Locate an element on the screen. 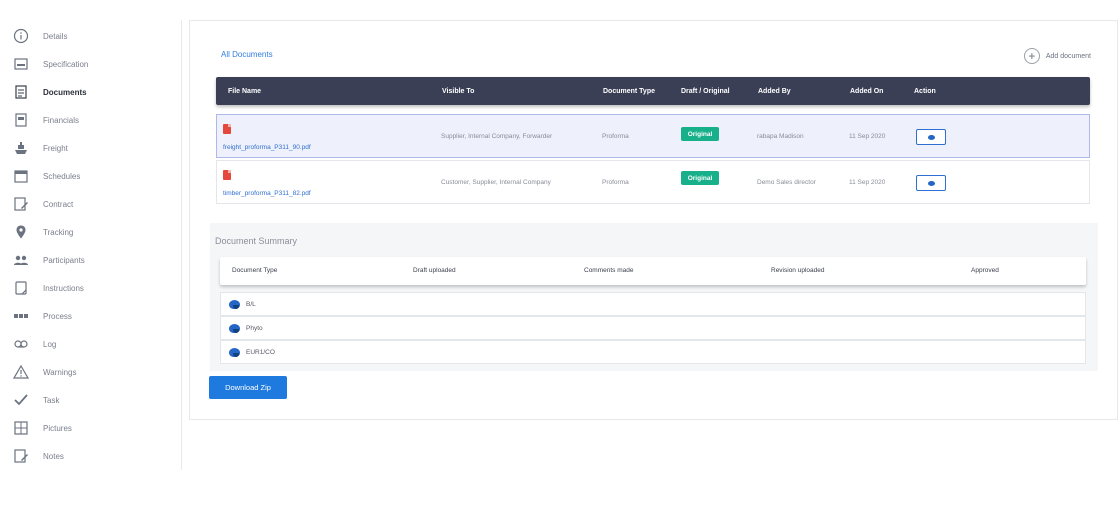 The width and height of the screenshot is (1120, 512). ship-icon is located at coordinates (21, 148).